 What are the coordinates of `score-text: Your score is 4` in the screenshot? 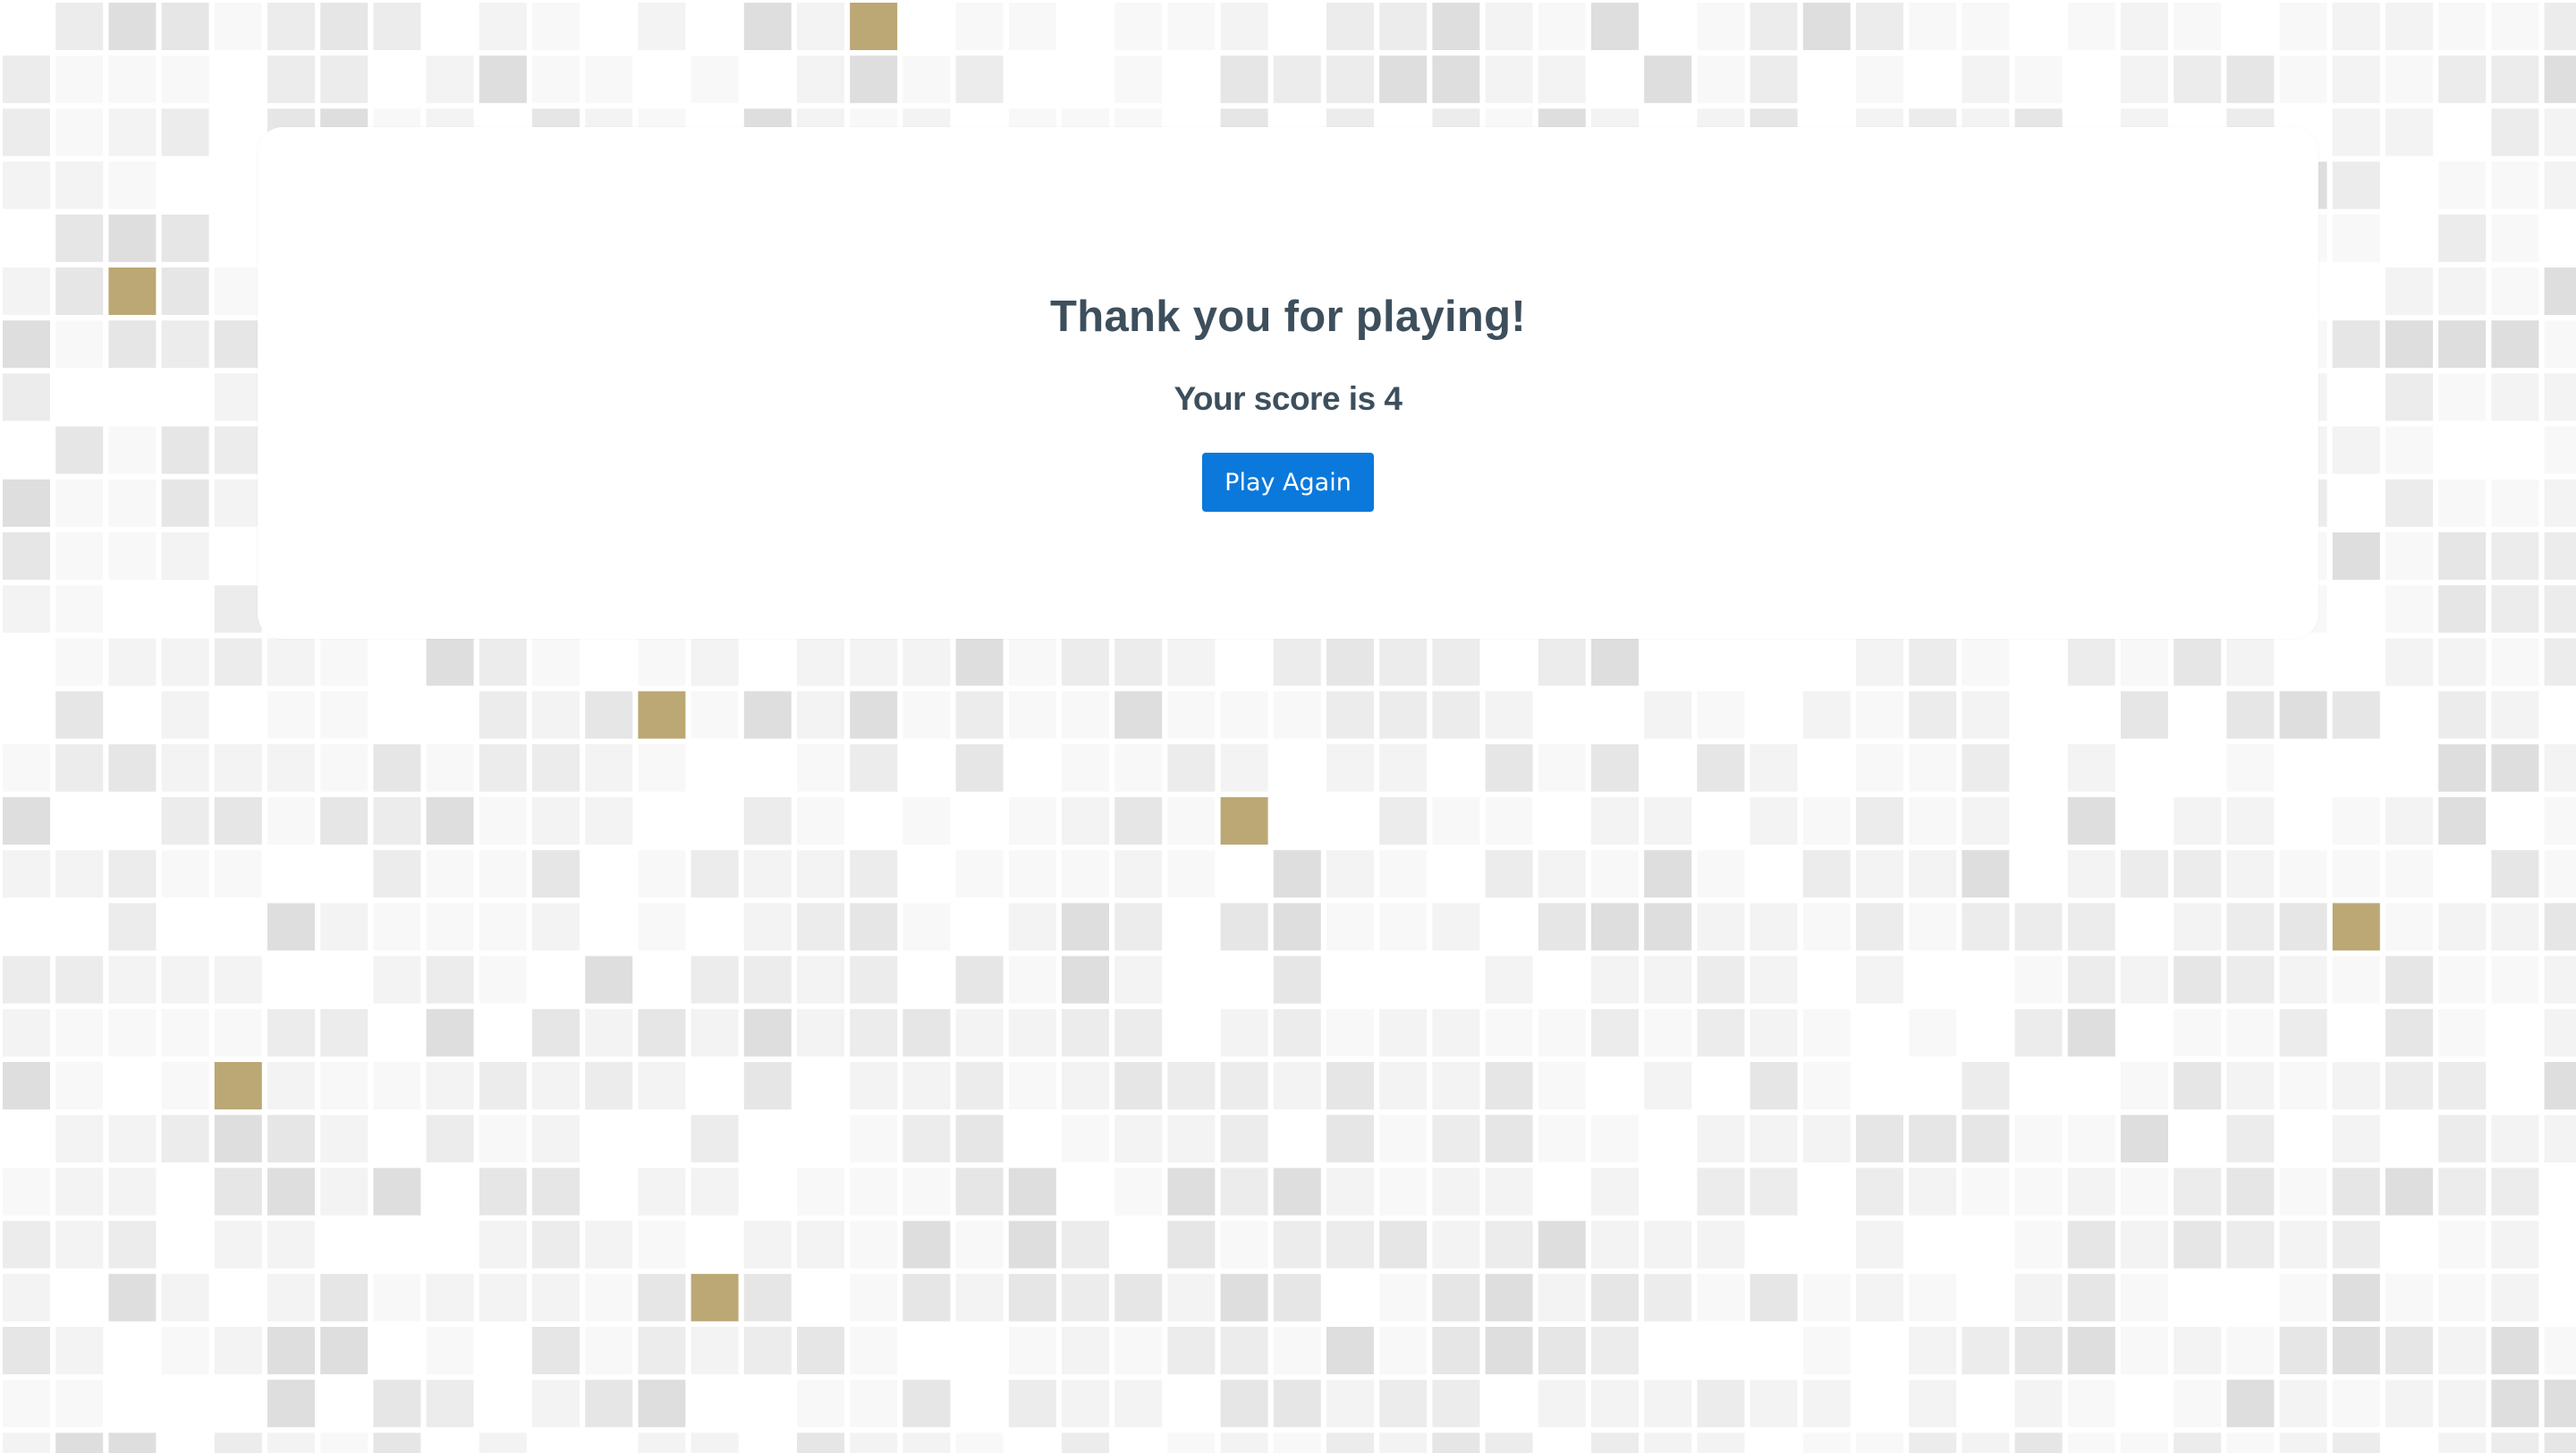 It's located at (1288, 398).